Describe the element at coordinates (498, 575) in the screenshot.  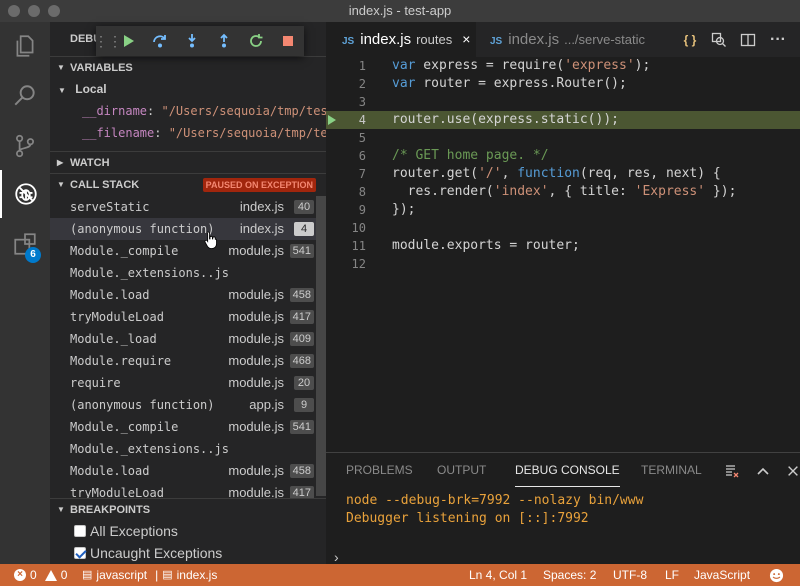
I see `cursor-position: Ln 4, Col 1` at that location.